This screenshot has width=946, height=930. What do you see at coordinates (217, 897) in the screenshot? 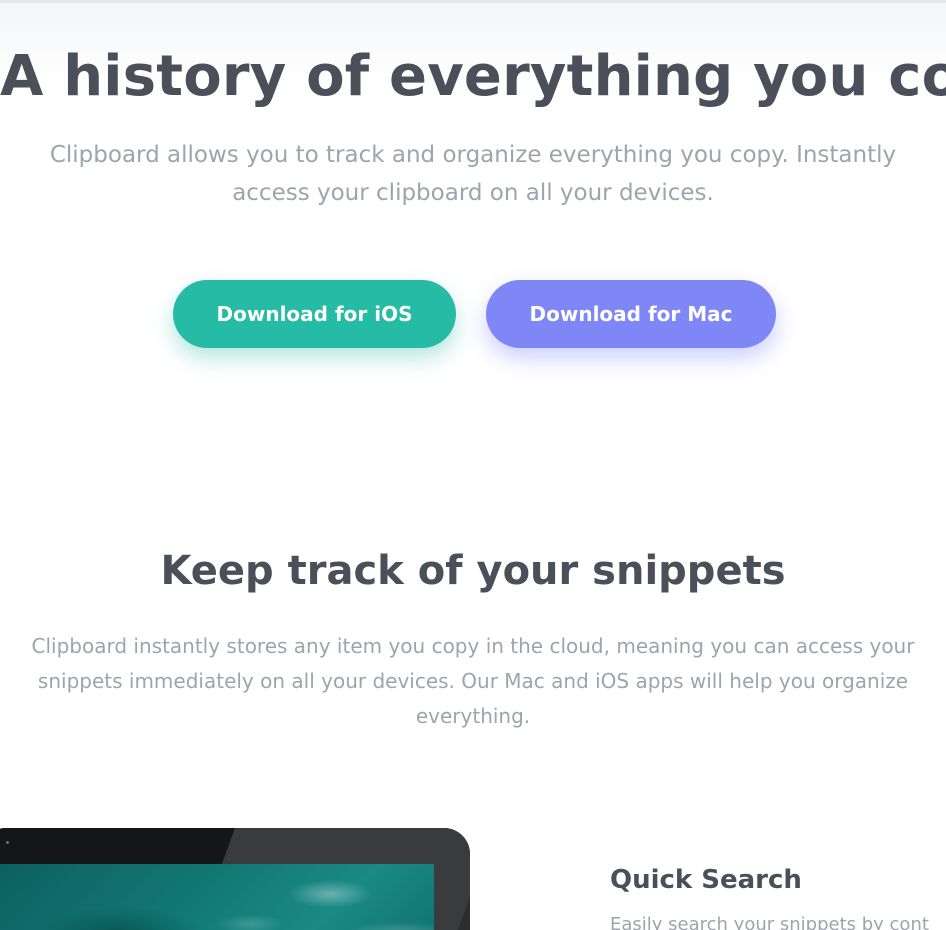
I see `ocean-wallpaper-image` at bounding box center [217, 897].